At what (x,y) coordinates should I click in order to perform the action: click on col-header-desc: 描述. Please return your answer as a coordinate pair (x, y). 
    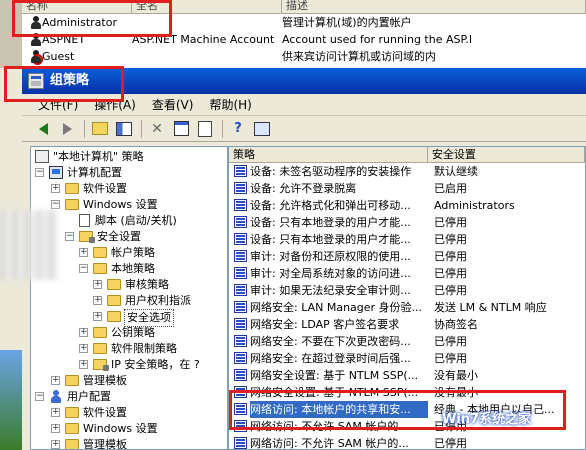
    Looking at the image, I should click on (434, 7).